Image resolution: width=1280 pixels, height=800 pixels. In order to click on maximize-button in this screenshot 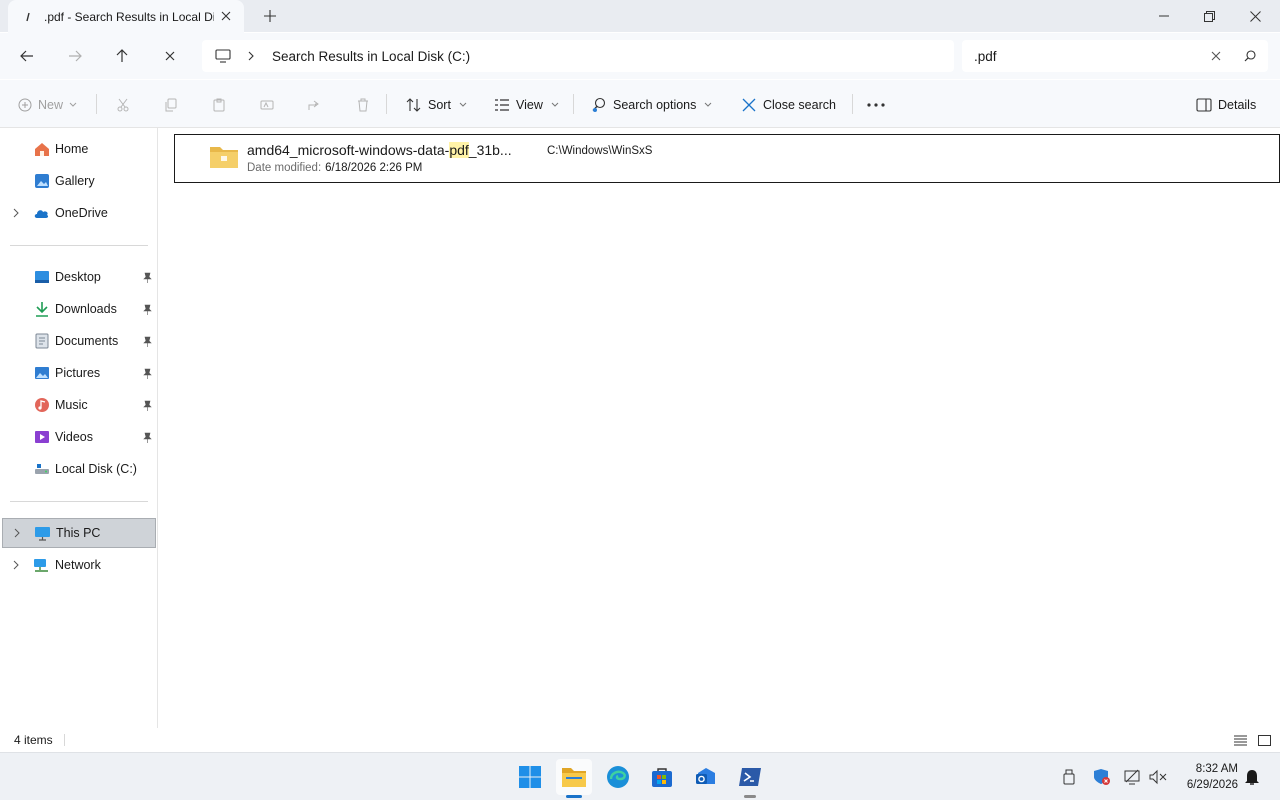, I will do `click(1209, 16)`.